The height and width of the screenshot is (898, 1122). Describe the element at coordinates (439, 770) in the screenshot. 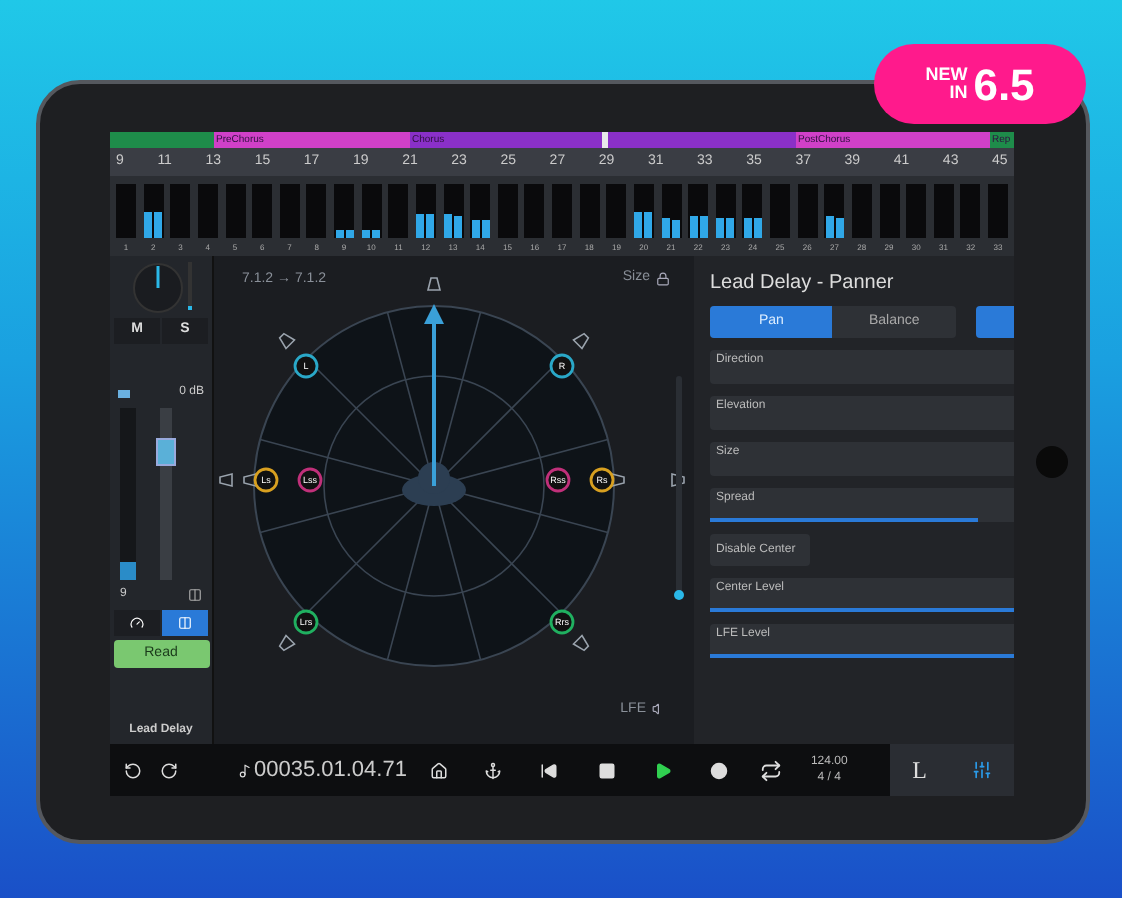

I see `house-icon` at that location.